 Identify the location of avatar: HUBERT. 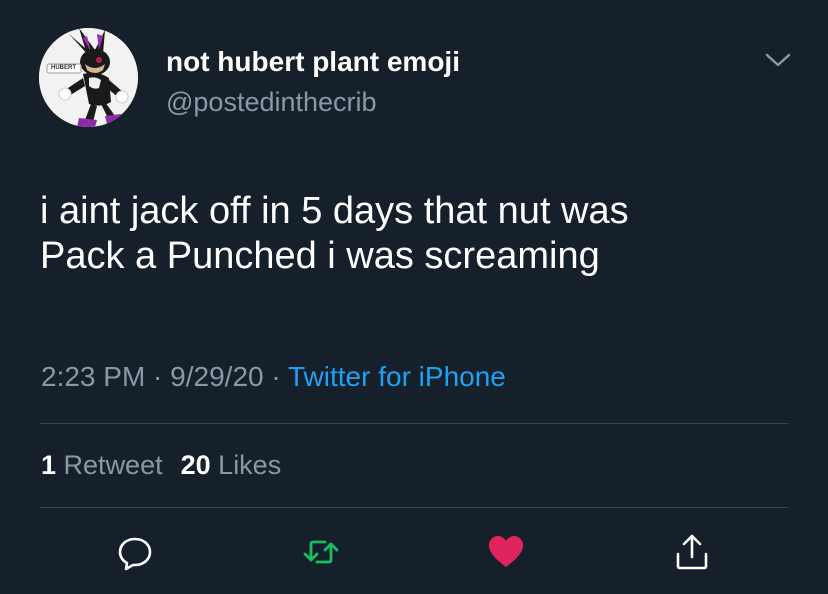
(88, 77).